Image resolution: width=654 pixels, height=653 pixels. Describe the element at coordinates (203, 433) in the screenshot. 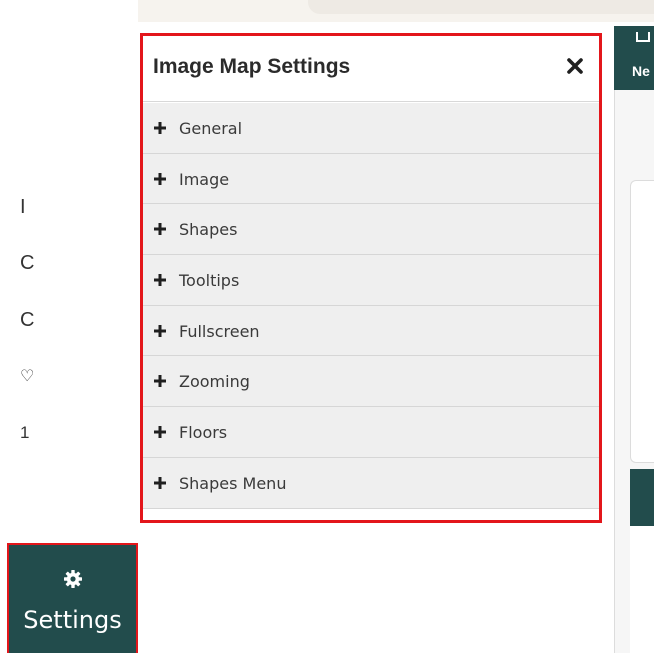

I see `section-label: Floors` at that location.